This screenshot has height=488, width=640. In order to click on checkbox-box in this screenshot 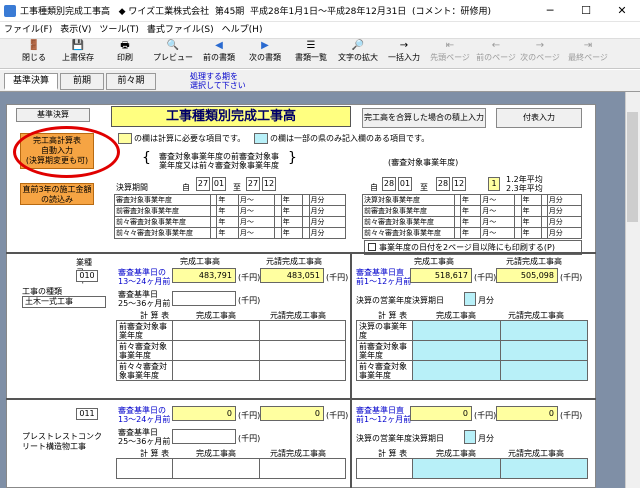, I will do `click(372, 247)`.